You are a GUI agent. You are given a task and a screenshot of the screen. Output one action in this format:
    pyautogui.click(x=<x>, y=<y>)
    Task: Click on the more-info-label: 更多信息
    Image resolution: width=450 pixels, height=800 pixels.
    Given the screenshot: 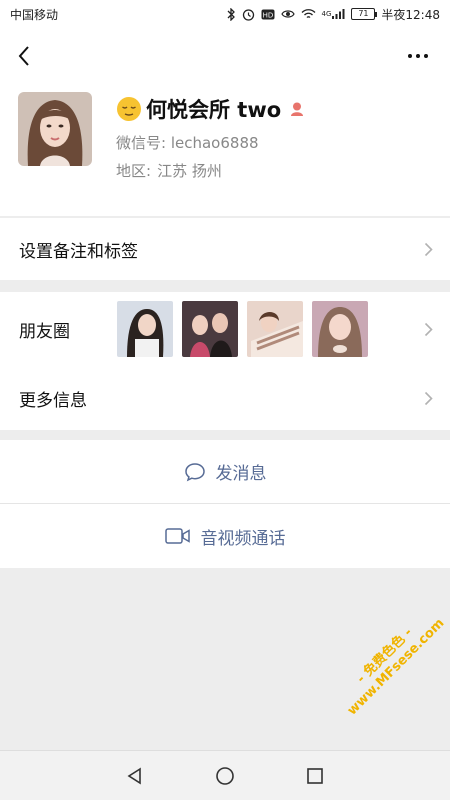 What is the action you would take?
    pyautogui.click(x=53, y=400)
    